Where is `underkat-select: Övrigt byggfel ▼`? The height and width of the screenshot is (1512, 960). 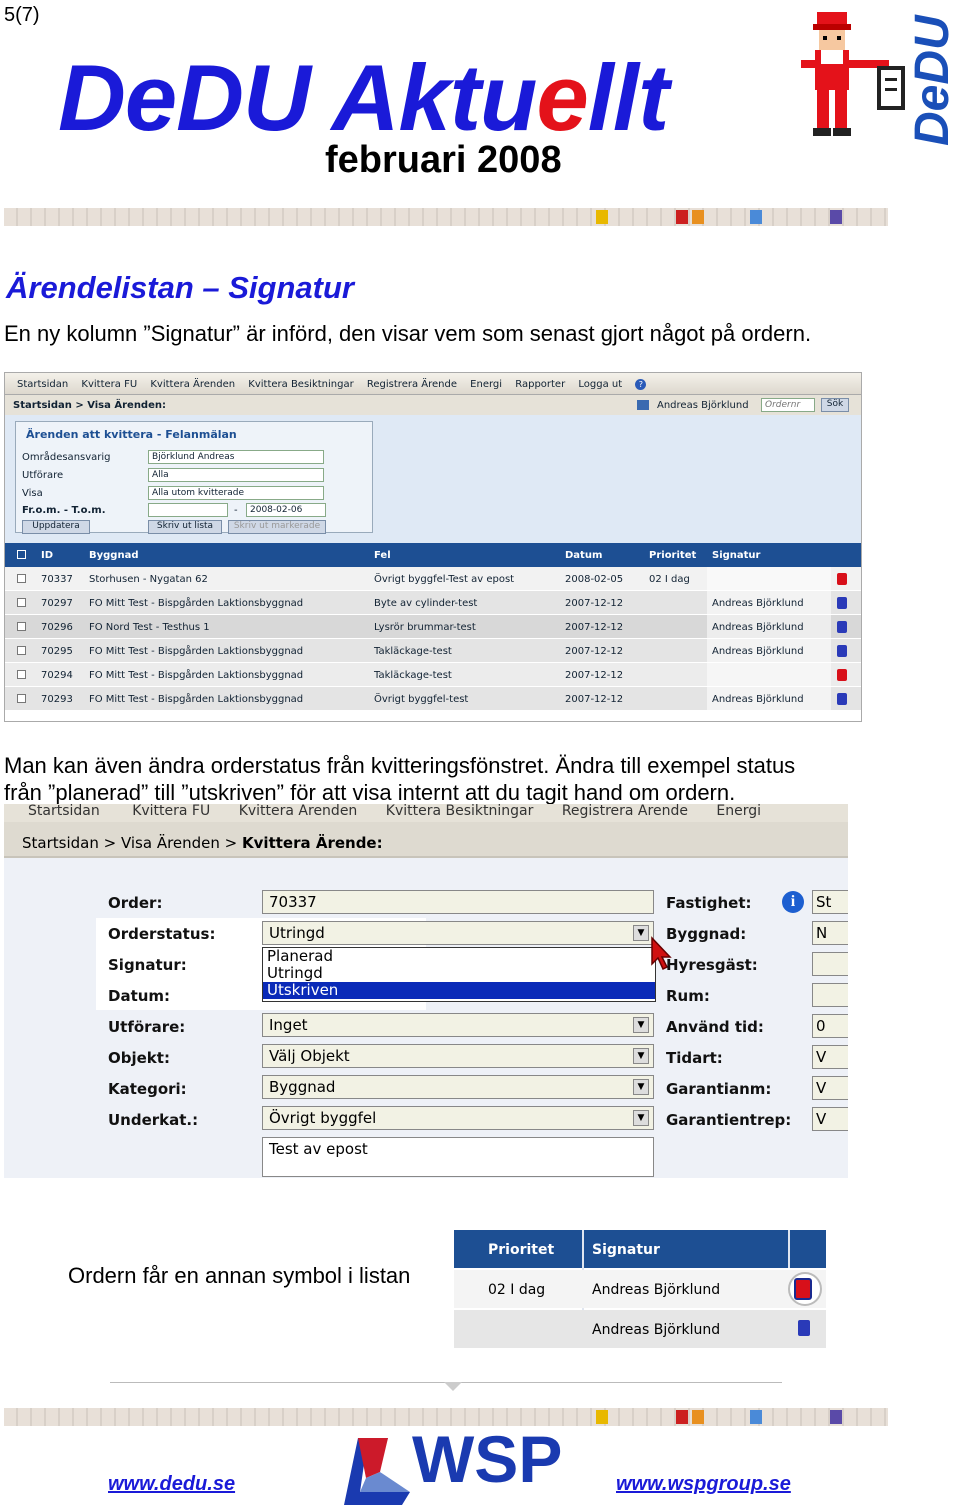
underkat-select: Övrigt byggfel ▼ is located at coordinates (458, 1118).